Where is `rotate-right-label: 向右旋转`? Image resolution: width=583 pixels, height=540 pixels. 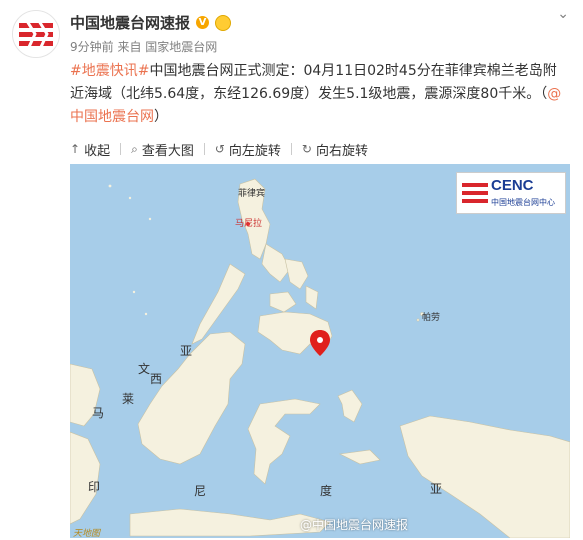 rotate-right-label: 向右旋转 is located at coordinates (341, 151).